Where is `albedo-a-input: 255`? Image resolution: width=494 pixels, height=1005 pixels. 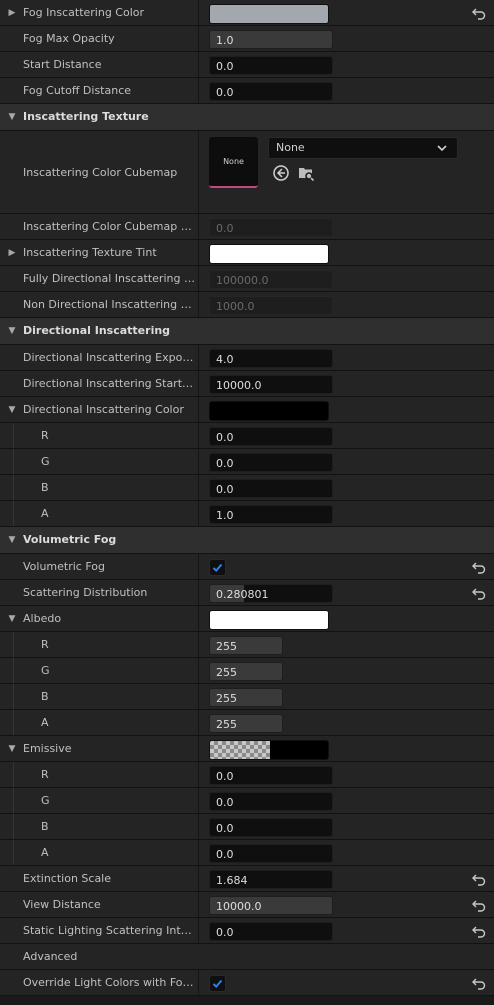 albedo-a-input: 255 is located at coordinates (246, 723).